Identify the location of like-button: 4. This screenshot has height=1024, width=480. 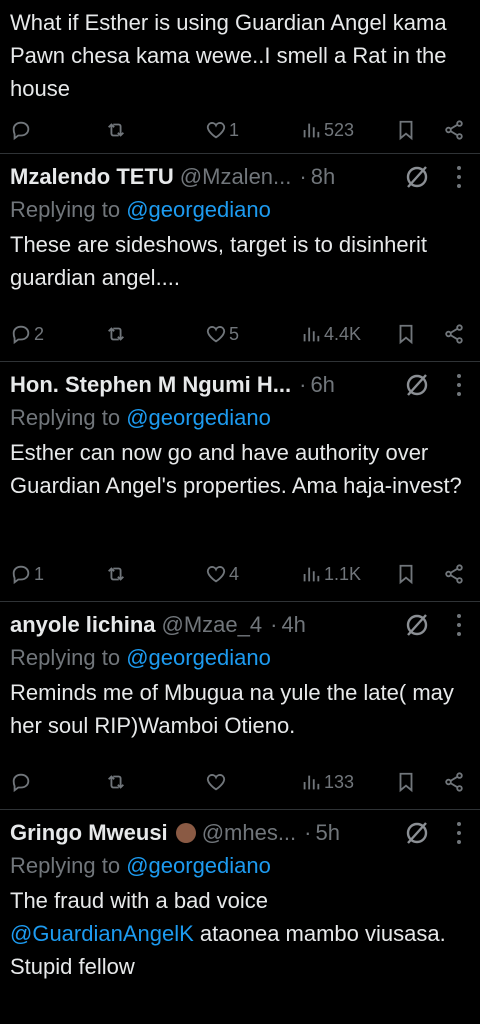
(252, 574).